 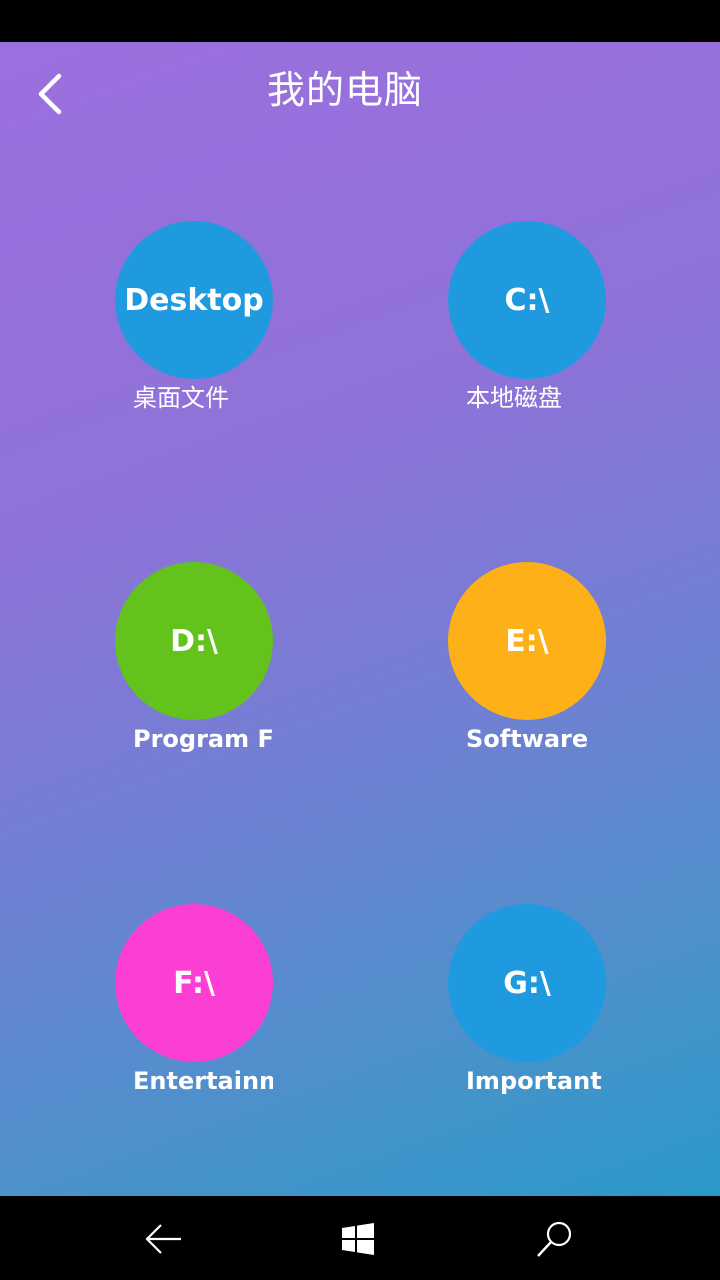 What do you see at coordinates (344, 90) in the screenshot?
I see `page-title: 我的电脑` at bounding box center [344, 90].